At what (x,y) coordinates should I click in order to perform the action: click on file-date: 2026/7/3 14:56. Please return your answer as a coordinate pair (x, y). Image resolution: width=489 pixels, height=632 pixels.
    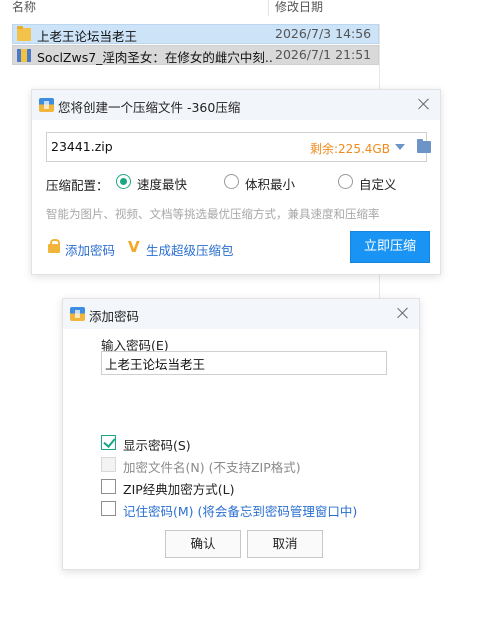
    Looking at the image, I should click on (323, 33).